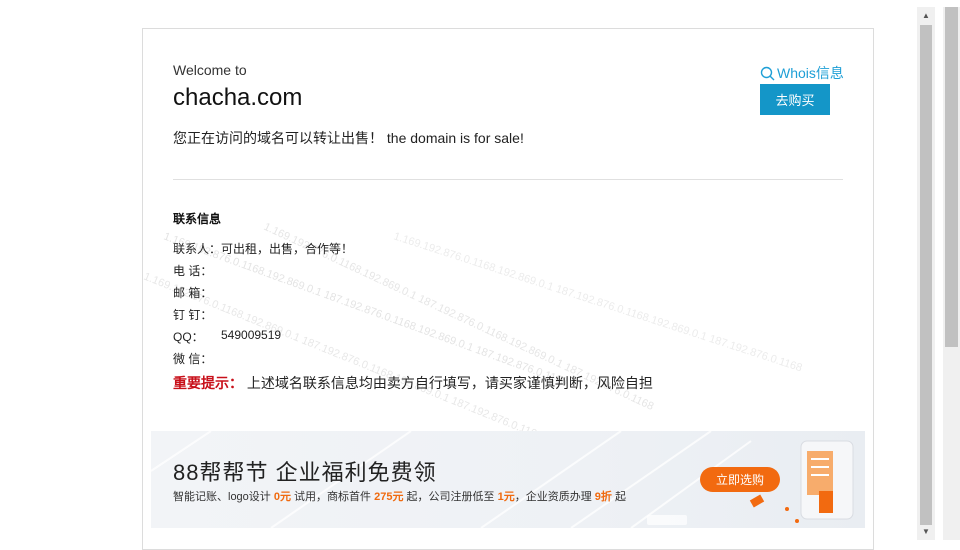  I want to click on contact-label: 电 话：, so click(193, 271).